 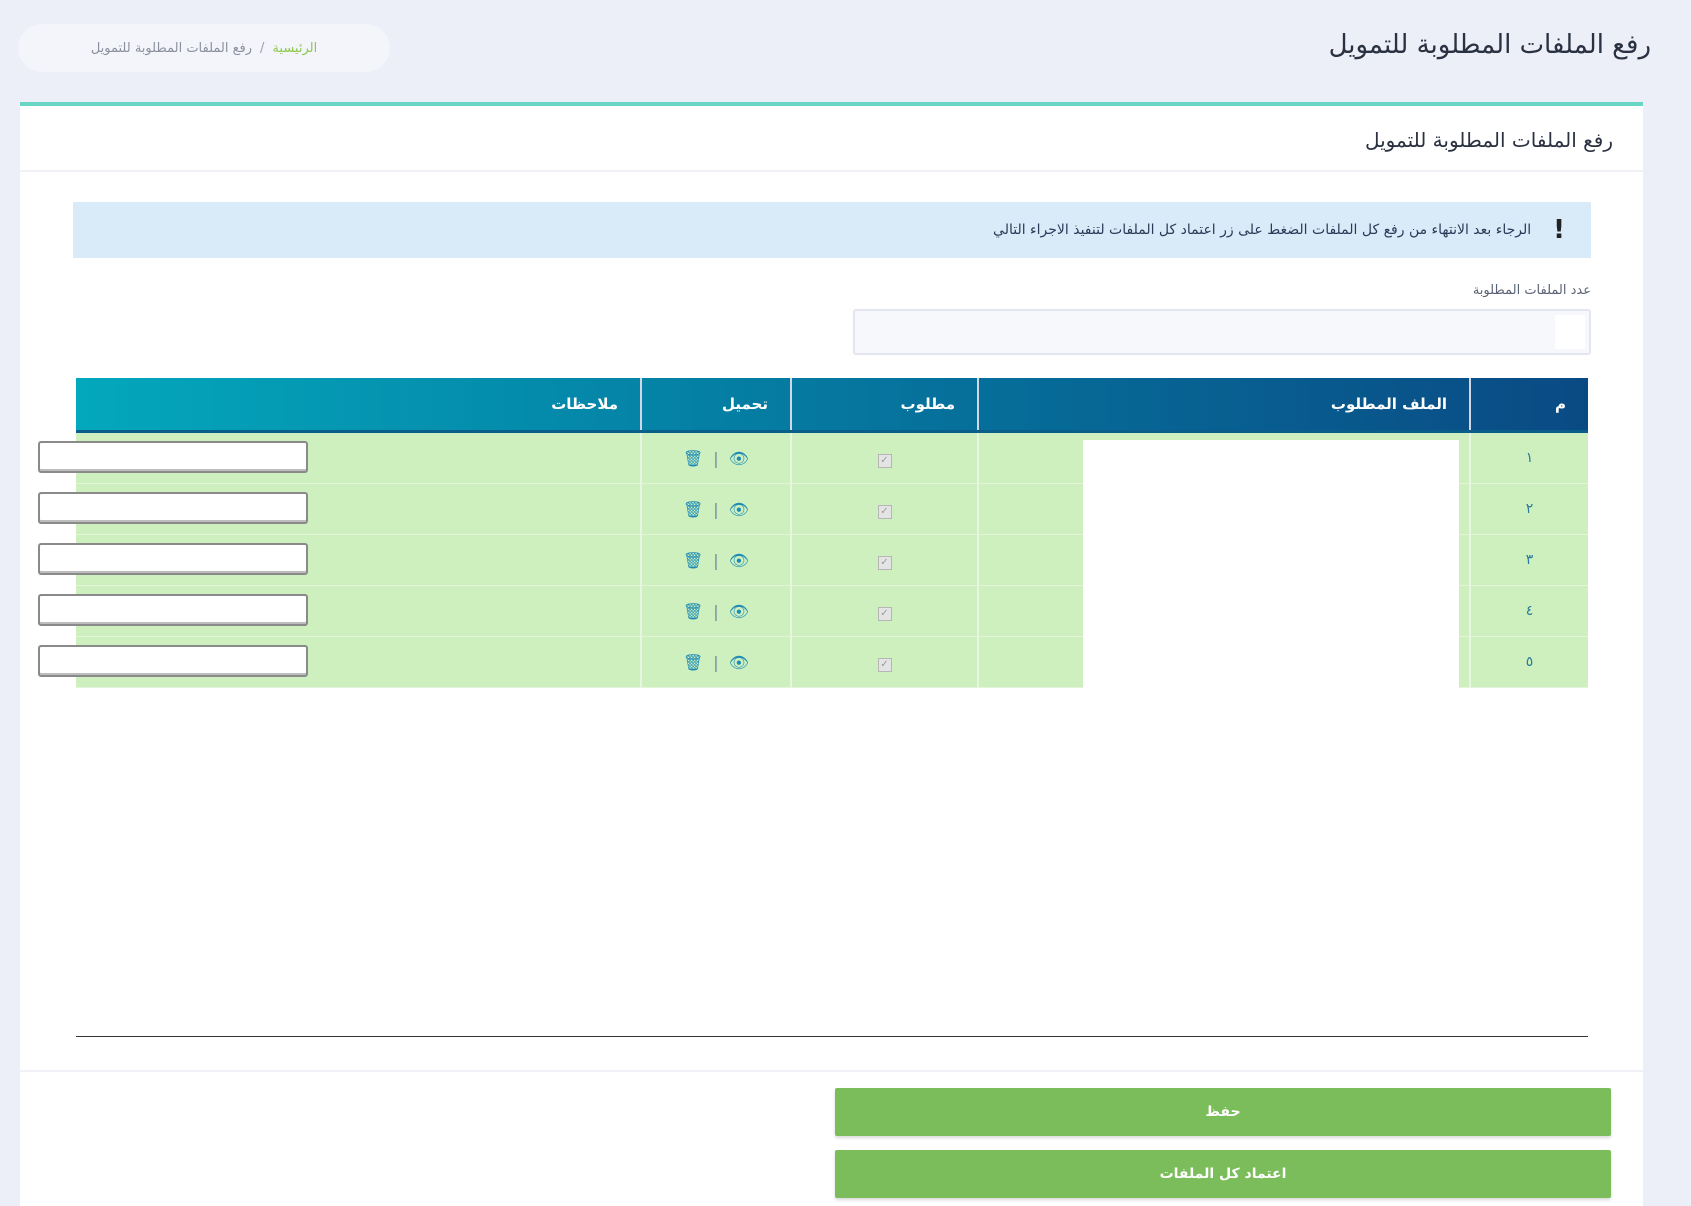 I want to click on card-header-divider, so click(x=831, y=171).